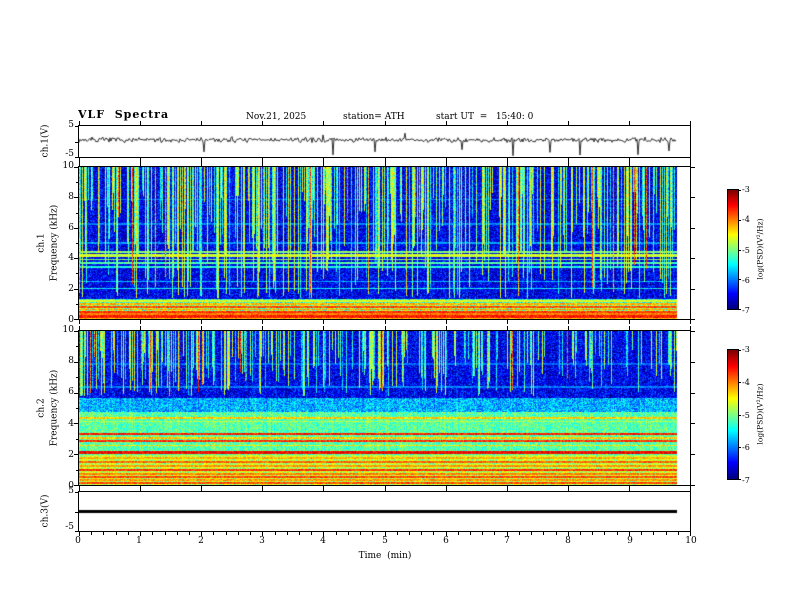 This screenshot has width=792, height=612. What do you see at coordinates (54, 243) in the screenshot?
I see `spec1-ylabel: Frequency (kHz)` at bounding box center [54, 243].